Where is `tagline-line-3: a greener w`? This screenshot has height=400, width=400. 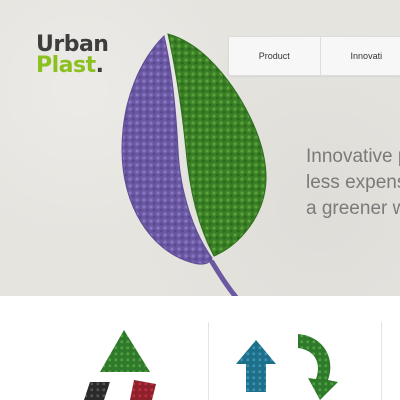
tagline-line-3: a greener w is located at coordinates (353, 208).